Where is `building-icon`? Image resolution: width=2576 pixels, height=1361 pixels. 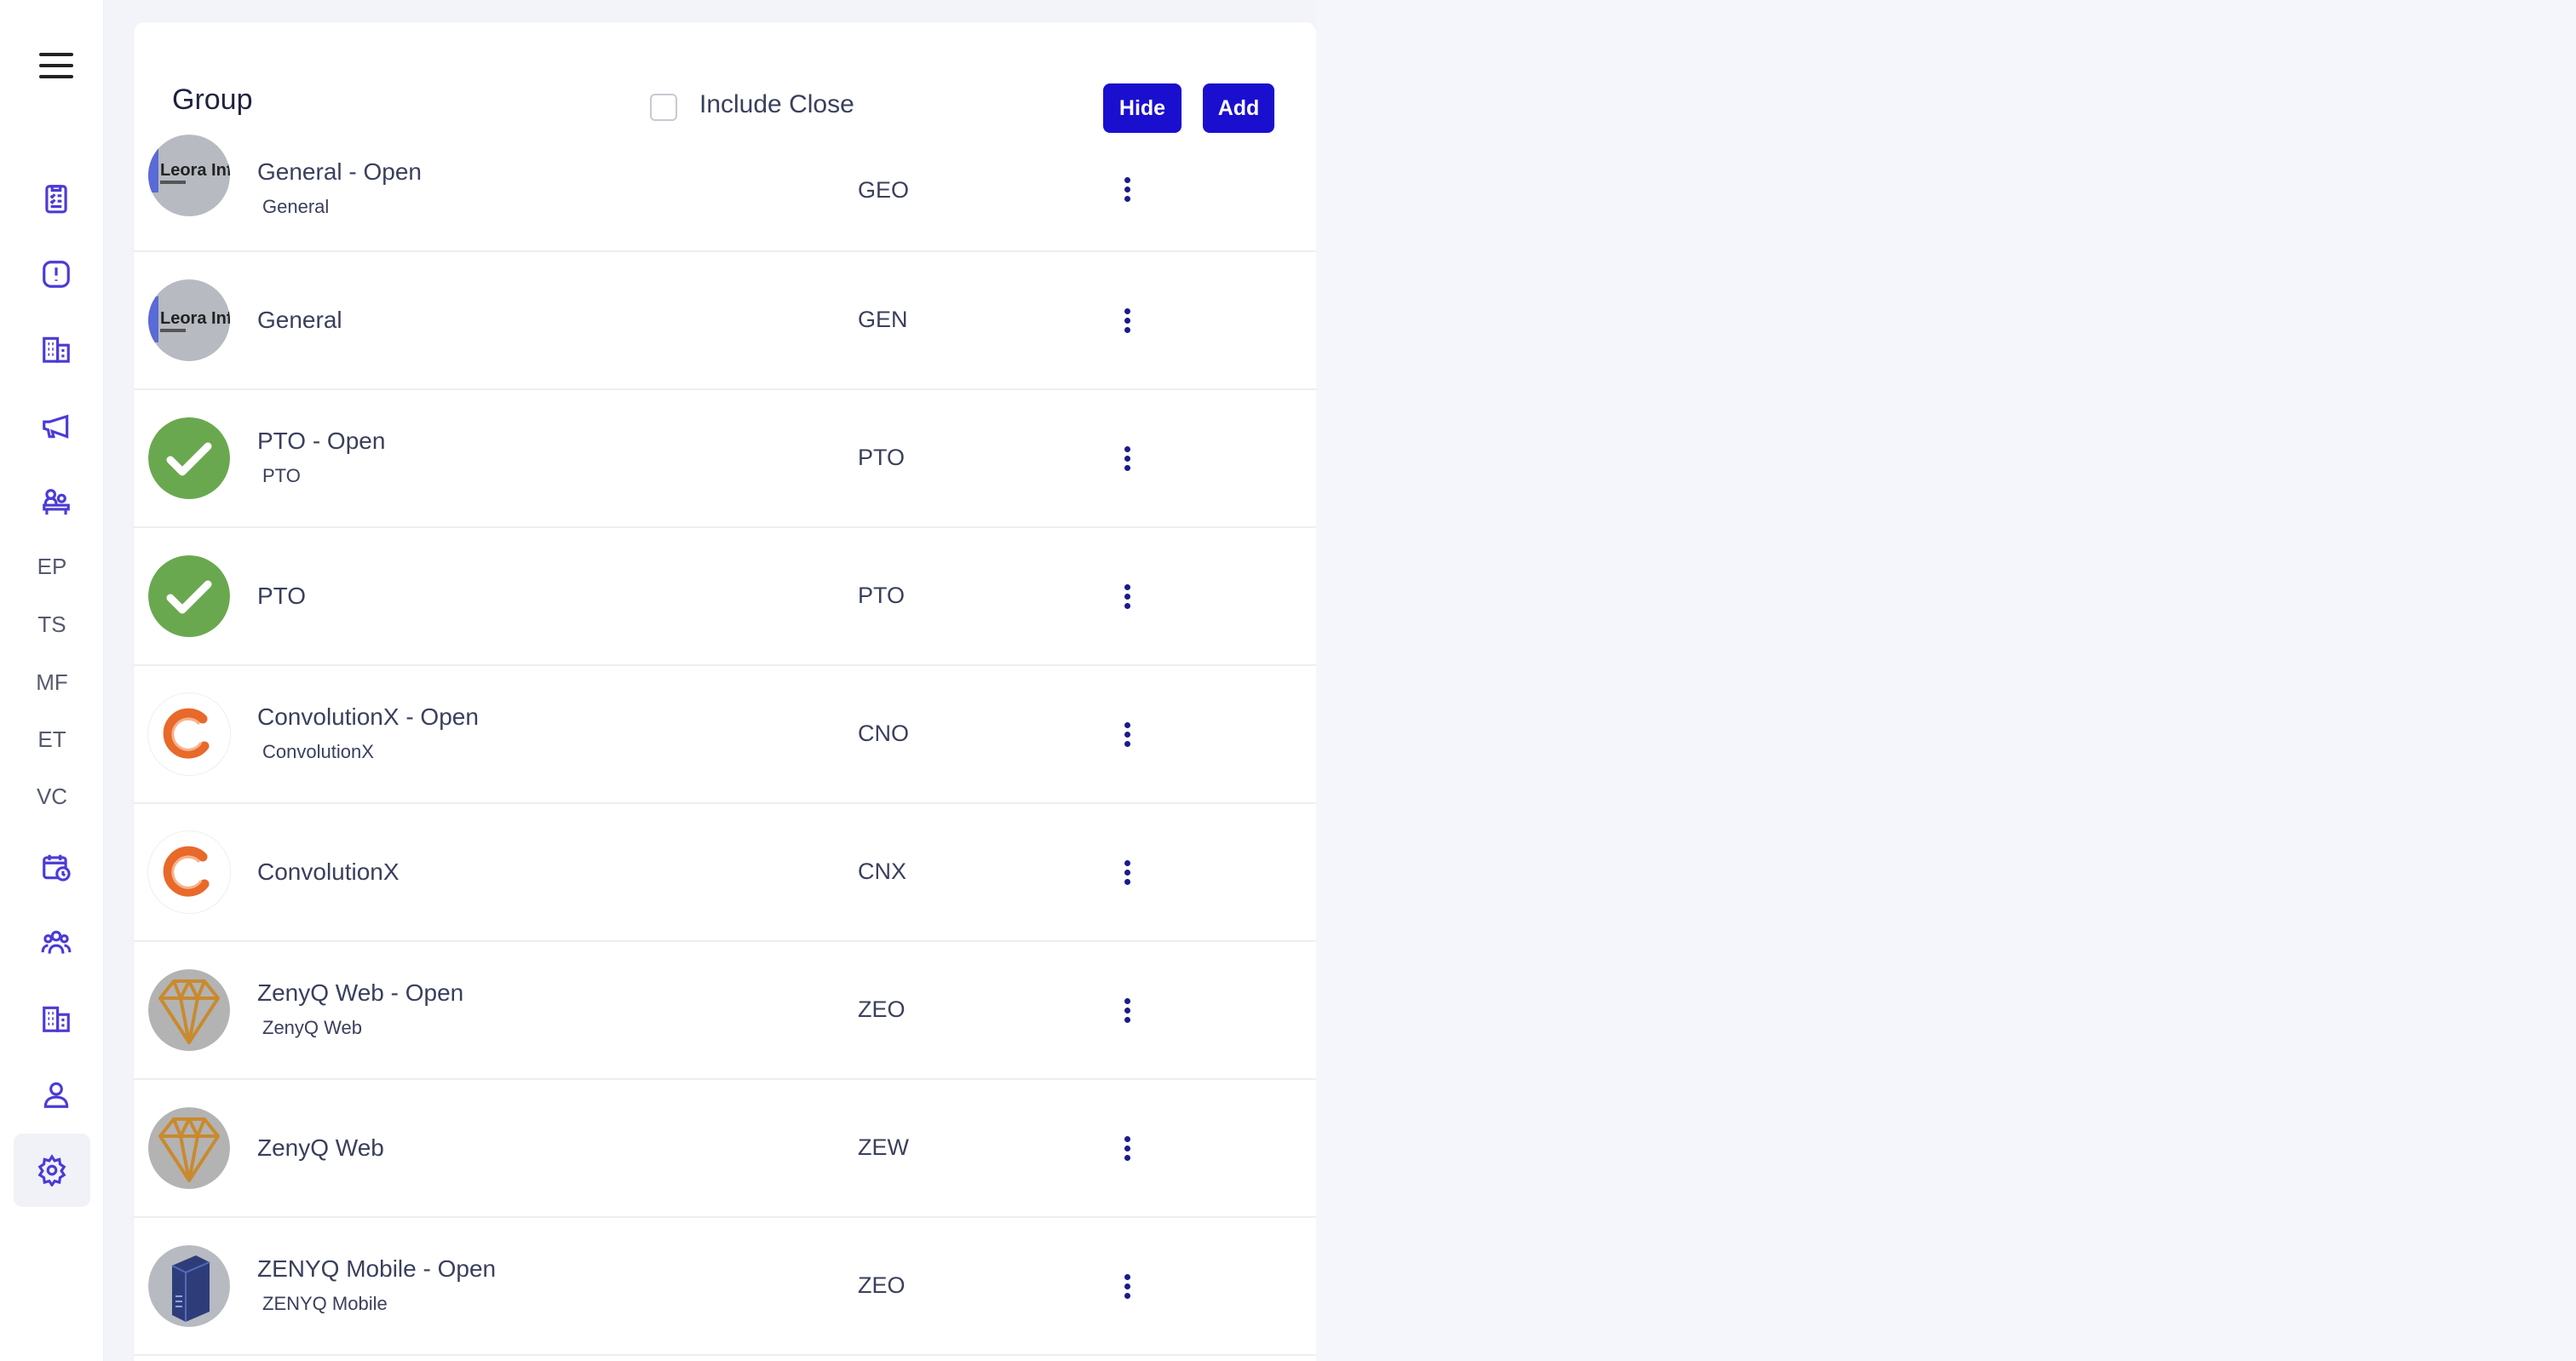
building-icon is located at coordinates (57, 349).